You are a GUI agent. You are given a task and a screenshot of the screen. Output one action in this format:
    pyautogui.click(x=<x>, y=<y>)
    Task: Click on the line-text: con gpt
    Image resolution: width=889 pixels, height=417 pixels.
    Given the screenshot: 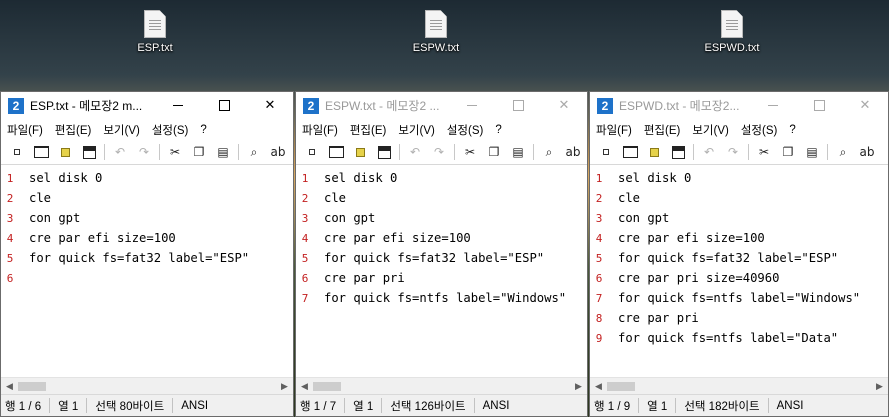 What is the action you would take?
    pyautogui.click(x=644, y=218)
    